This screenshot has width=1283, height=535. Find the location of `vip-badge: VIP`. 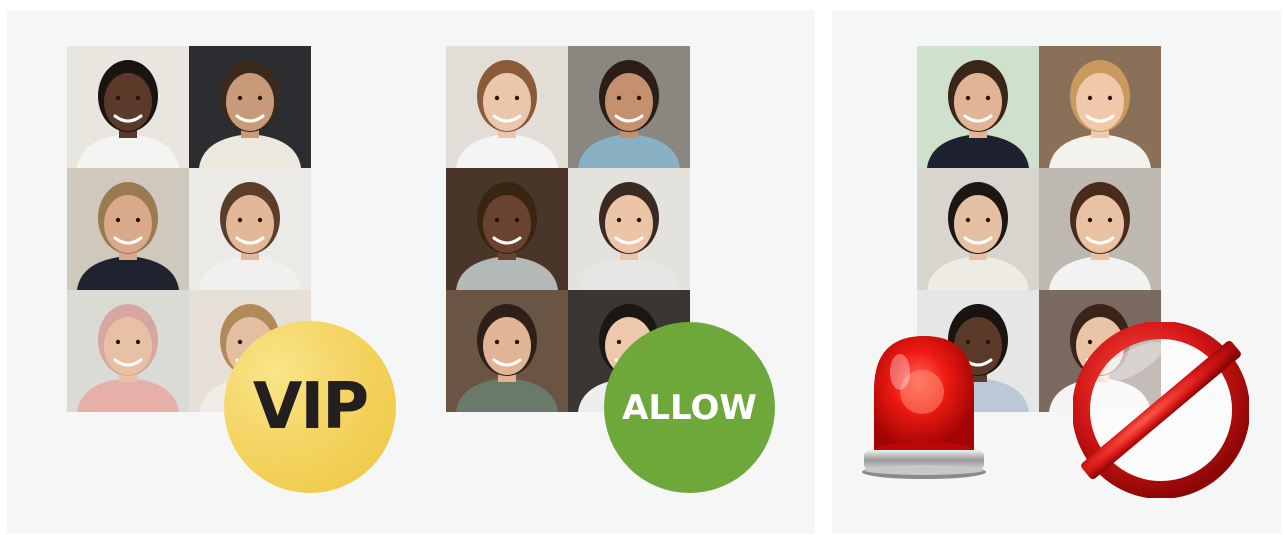

vip-badge: VIP is located at coordinates (310, 407).